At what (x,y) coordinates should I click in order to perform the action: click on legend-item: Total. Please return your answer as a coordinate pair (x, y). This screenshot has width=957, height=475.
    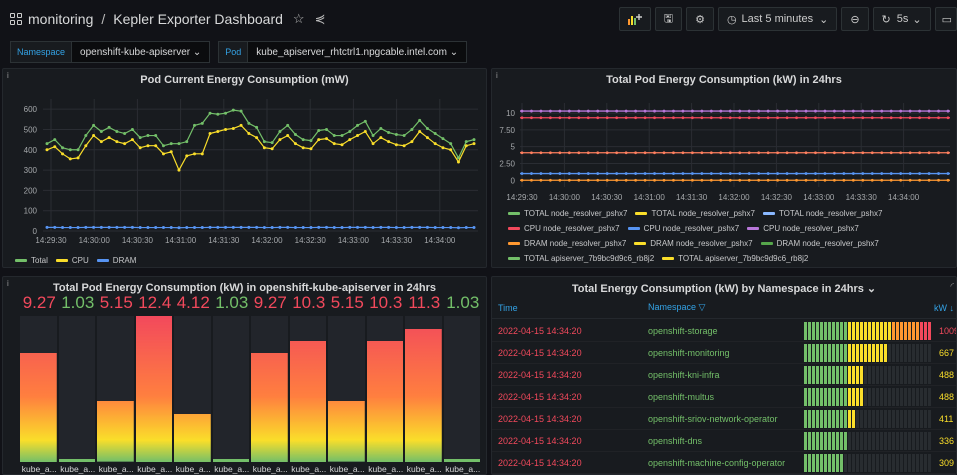
    Looking at the image, I should click on (31, 260).